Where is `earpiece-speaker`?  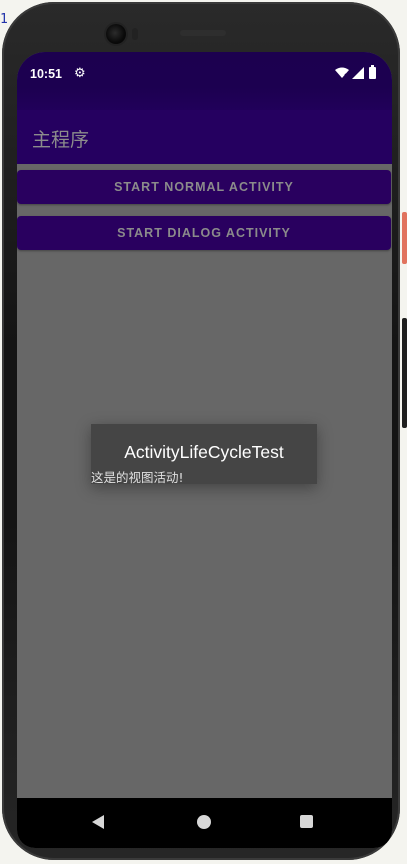
earpiece-speaker is located at coordinates (203, 33).